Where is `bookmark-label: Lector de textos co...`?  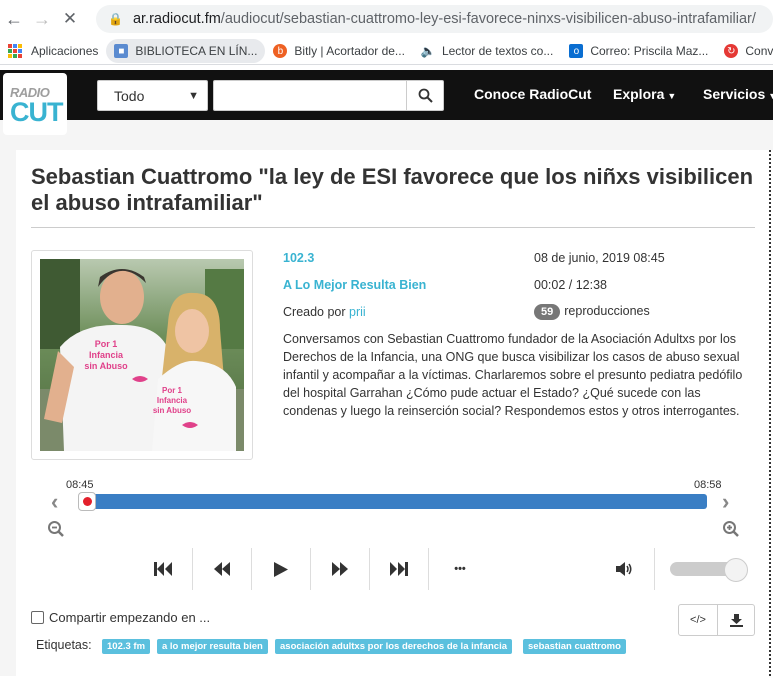
bookmark-label: Lector de textos co... is located at coordinates (497, 51).